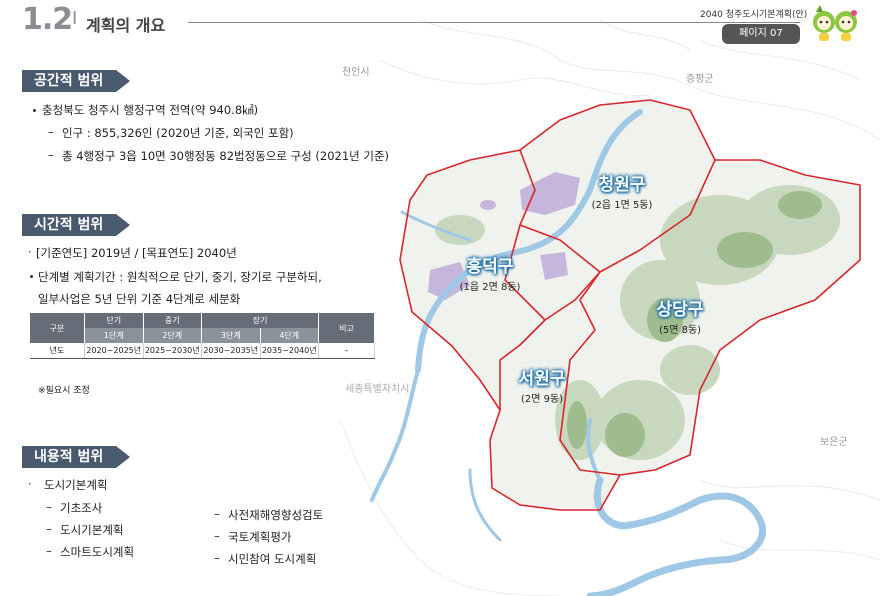 The height and width of the screenshot is (596, 880). What do you see at coordinates (81, 508) in the screenshot?
I see `content-item-left: 기초조사` at bounding box center [81, 508].